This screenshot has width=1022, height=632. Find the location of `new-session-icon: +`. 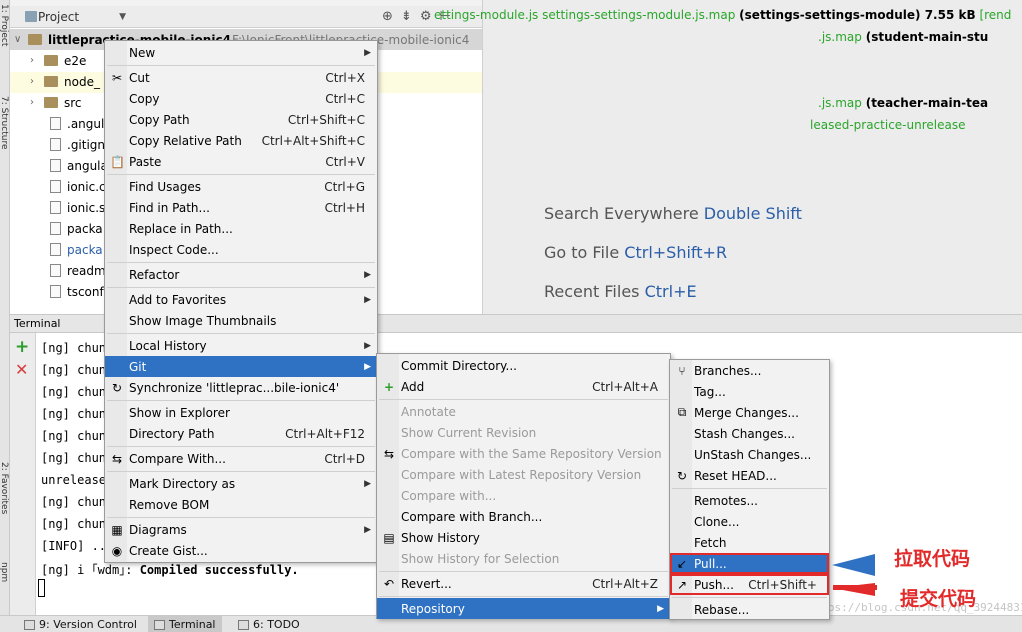

new-session-icon: + is located at coordinates (22, 347).